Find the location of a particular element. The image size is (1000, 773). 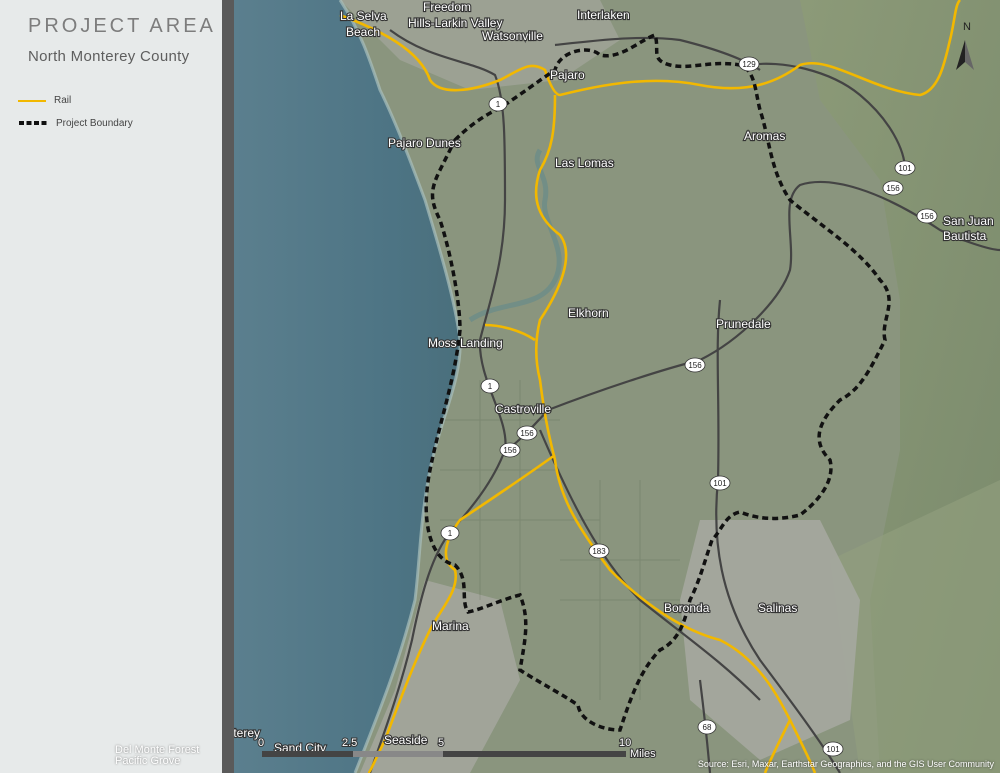

shield-1-north: 1 is located at coordinates (498, 104).